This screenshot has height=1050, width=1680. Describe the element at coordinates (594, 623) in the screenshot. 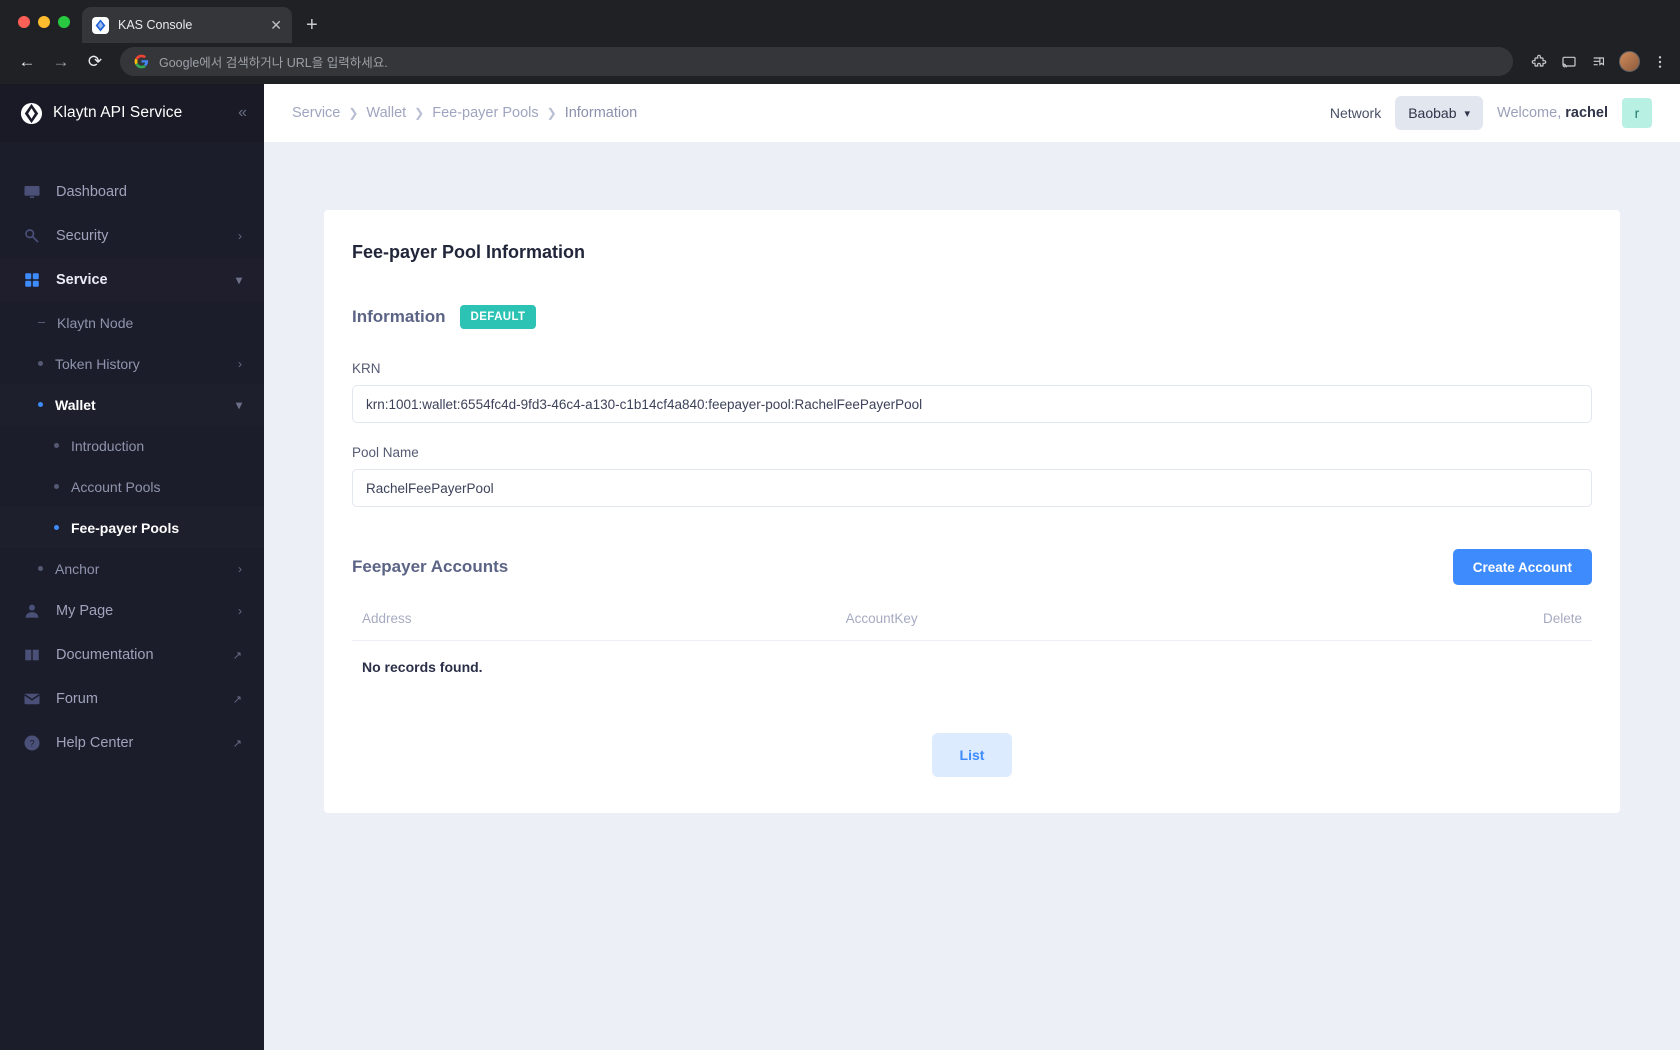

I see `column-header-address: Address` at that location.